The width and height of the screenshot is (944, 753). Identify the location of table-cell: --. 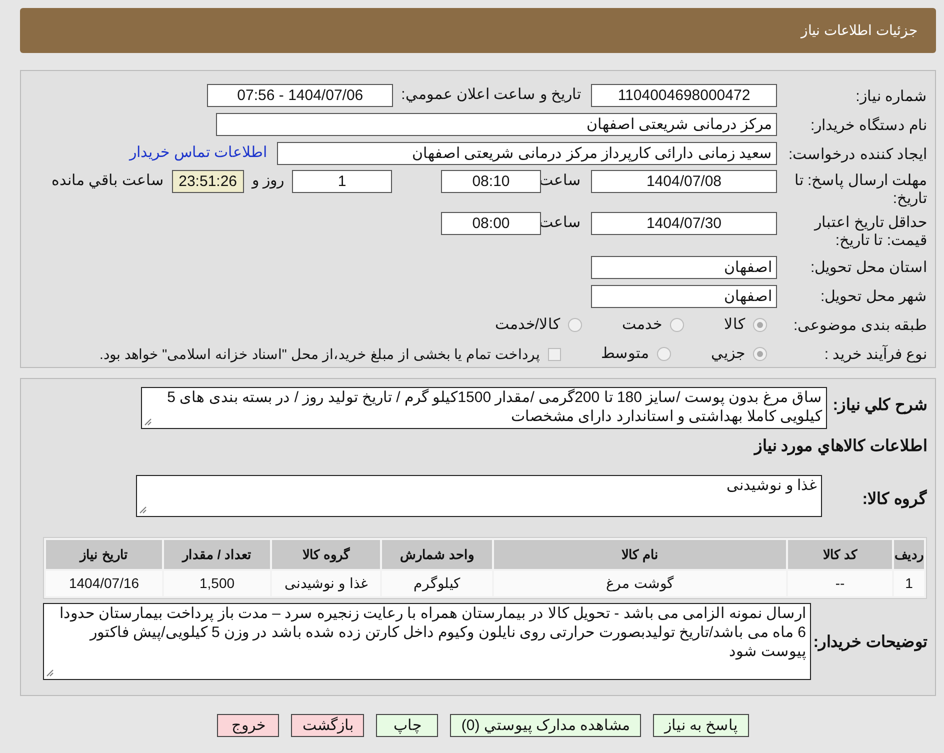
(840, 583).